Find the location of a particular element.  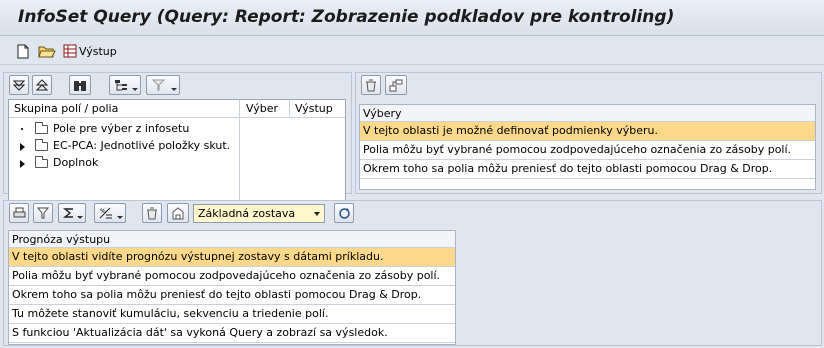

output-preview-header: Prognóza výstupu is located at coordinates (232, 239).